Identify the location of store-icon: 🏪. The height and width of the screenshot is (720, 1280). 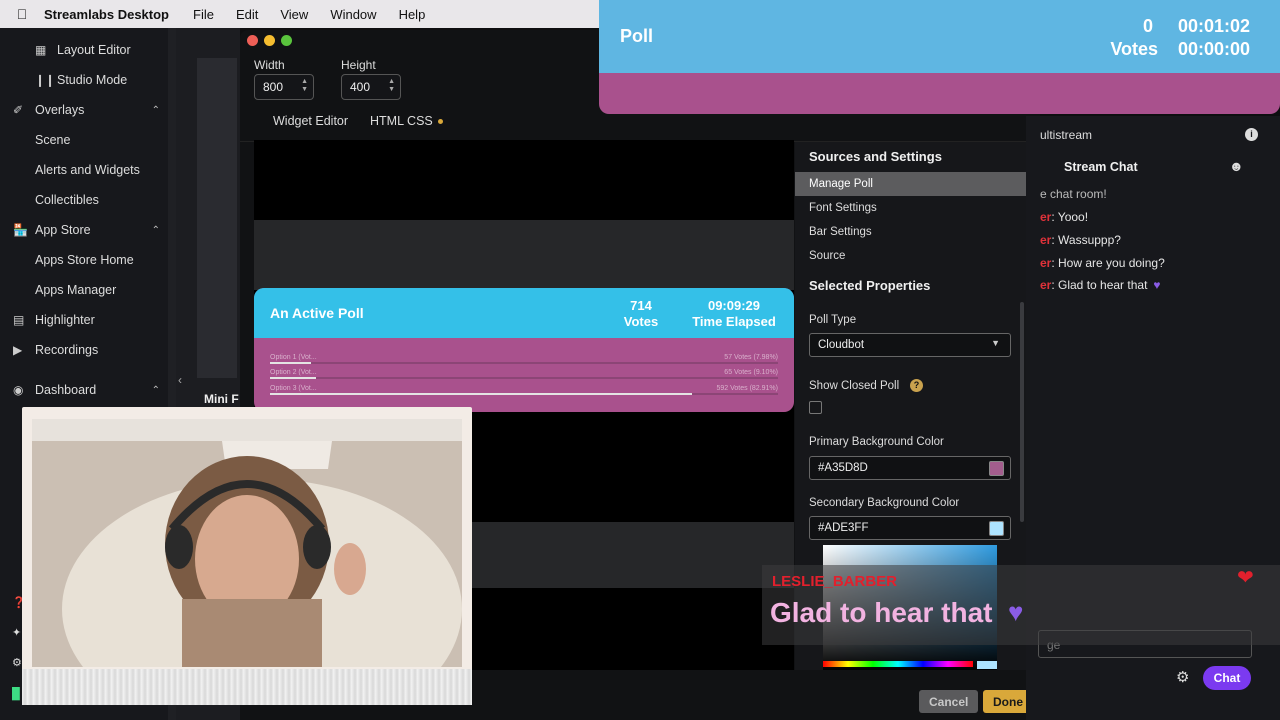
(20, 230).